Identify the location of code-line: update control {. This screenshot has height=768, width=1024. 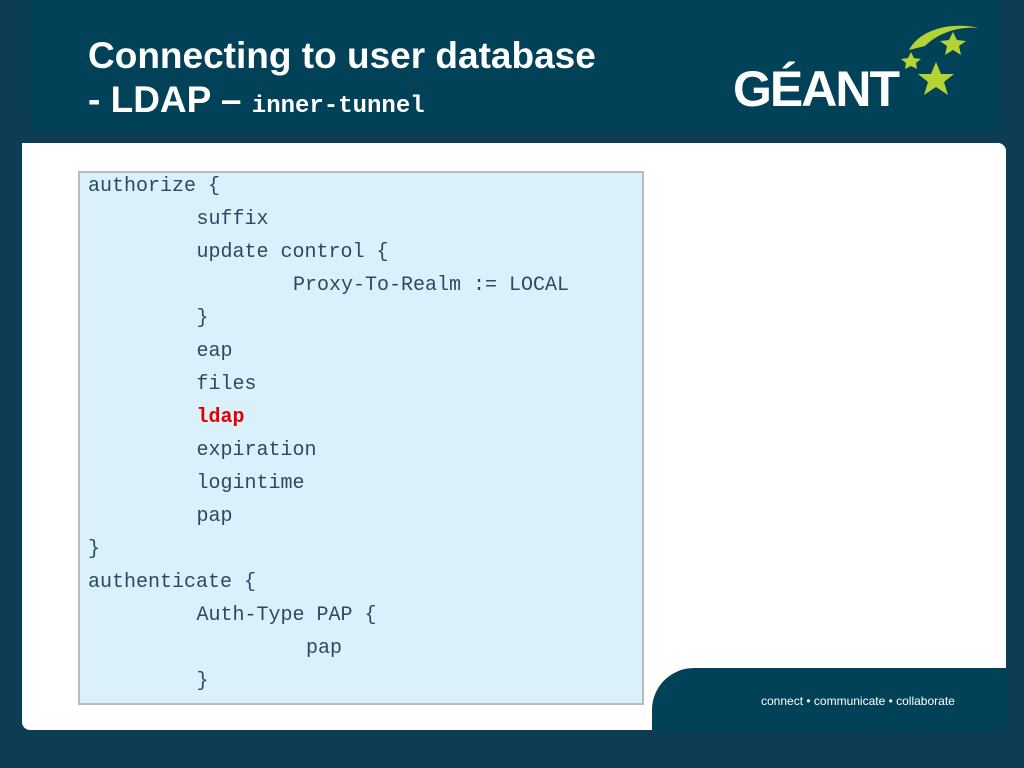
(292, 252).